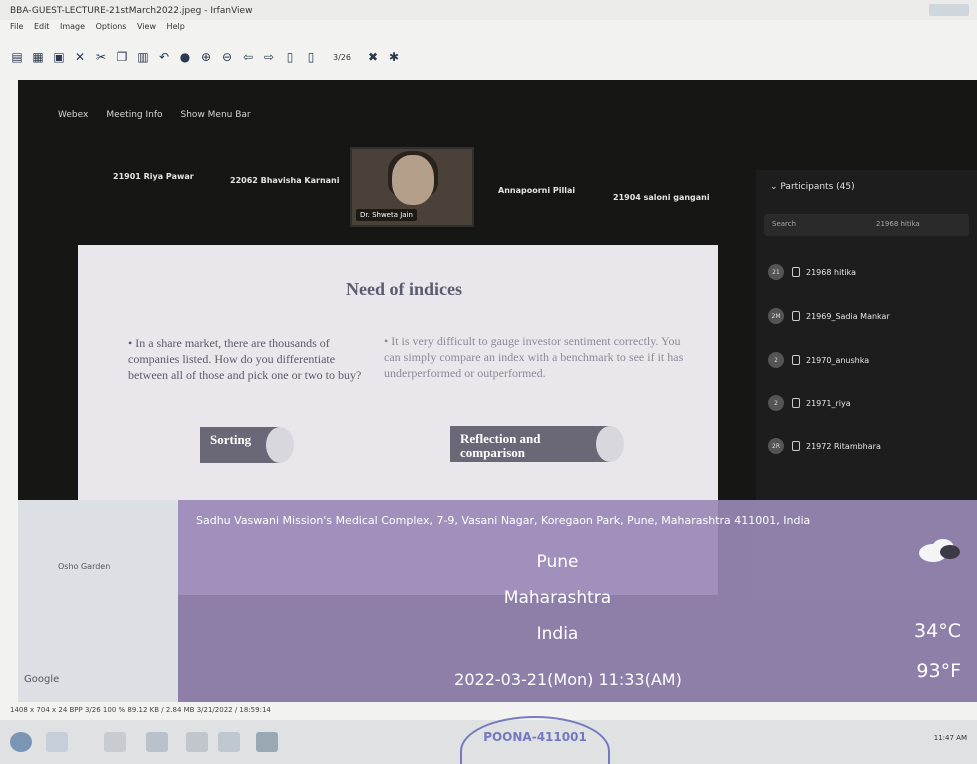 This screenshot has width=977, height=764. I want to click on menu-bar: File Edit Image Options View Help, so click(96, 29).